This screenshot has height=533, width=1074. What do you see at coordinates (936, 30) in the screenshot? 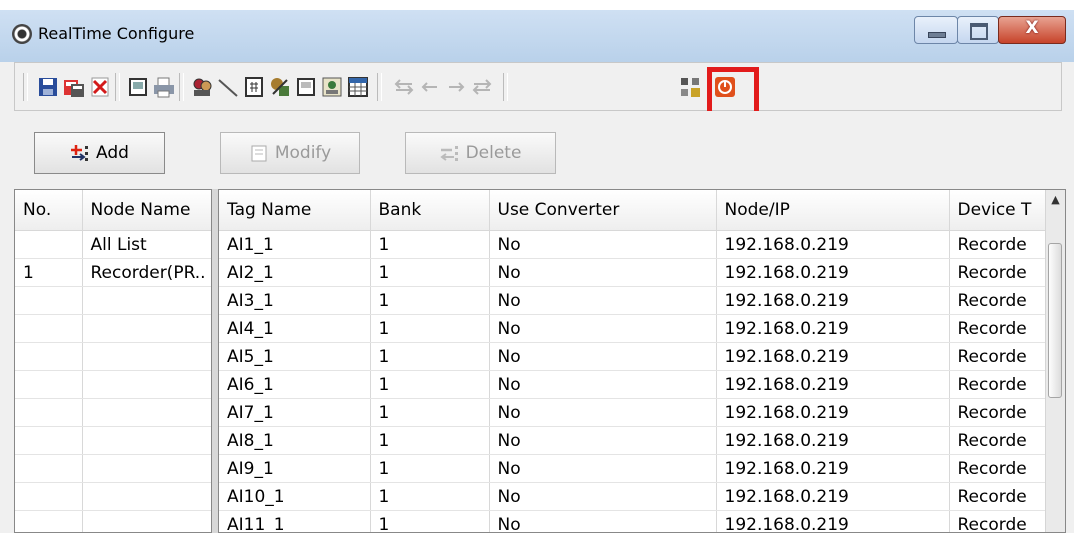
I see `minimize-button` at bounding box center [936, 30].